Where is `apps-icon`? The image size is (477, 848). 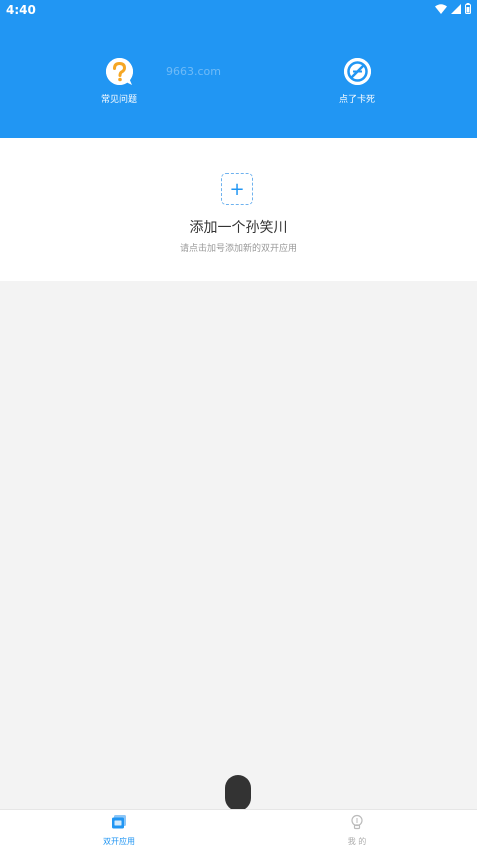
apps-icon is located at coordinates (119, 824).